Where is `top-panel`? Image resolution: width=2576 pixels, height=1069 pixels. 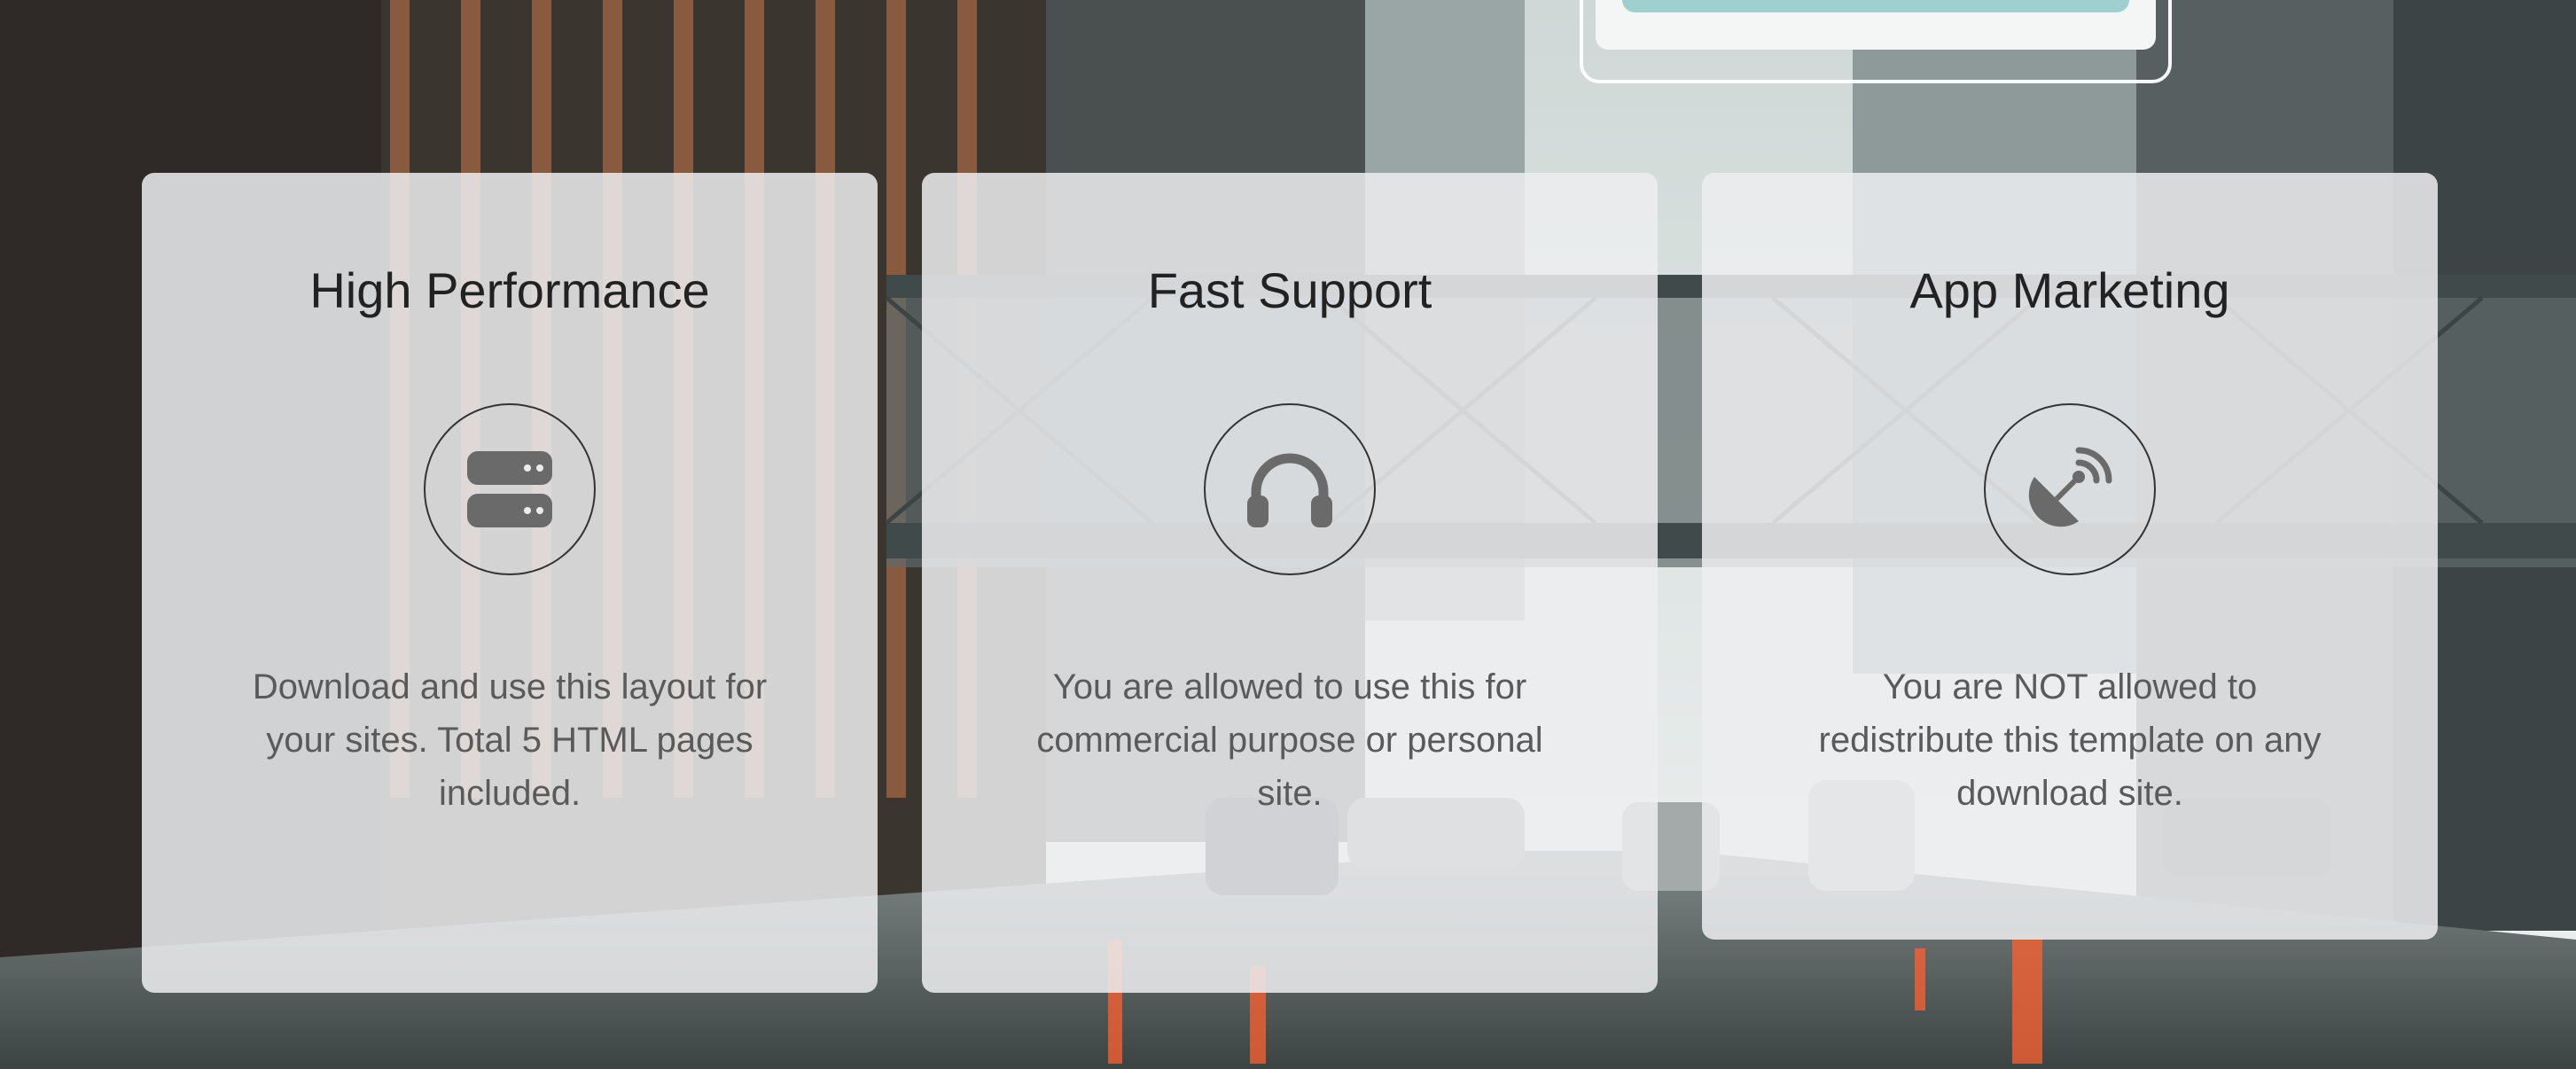 top-panel is located at coordinates (1876, 41).